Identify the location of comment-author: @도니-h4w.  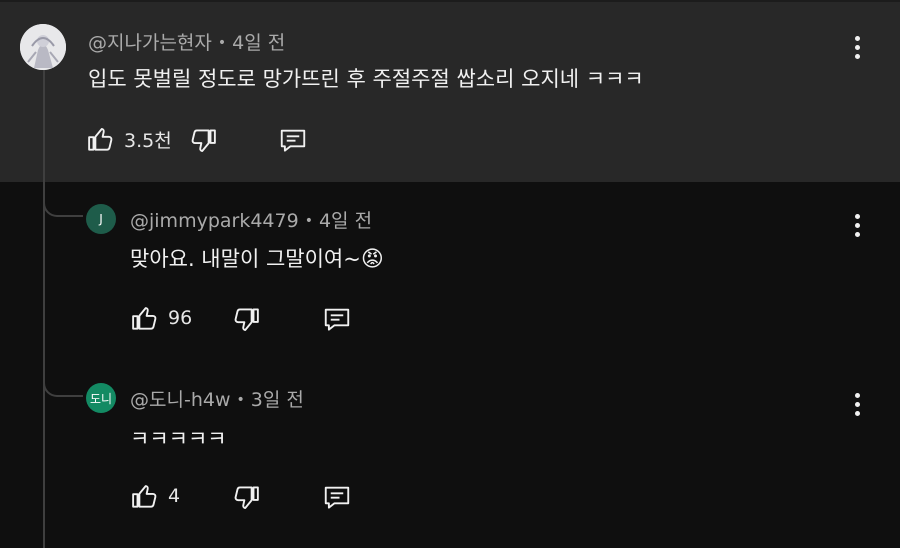
(180, 400).